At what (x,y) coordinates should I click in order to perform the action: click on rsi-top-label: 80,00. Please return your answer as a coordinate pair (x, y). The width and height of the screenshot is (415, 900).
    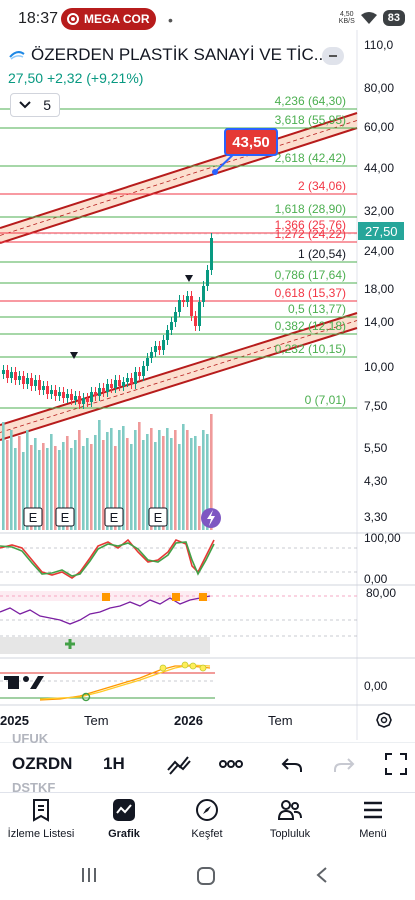
    Looking at the image, I should click on (381, 593).